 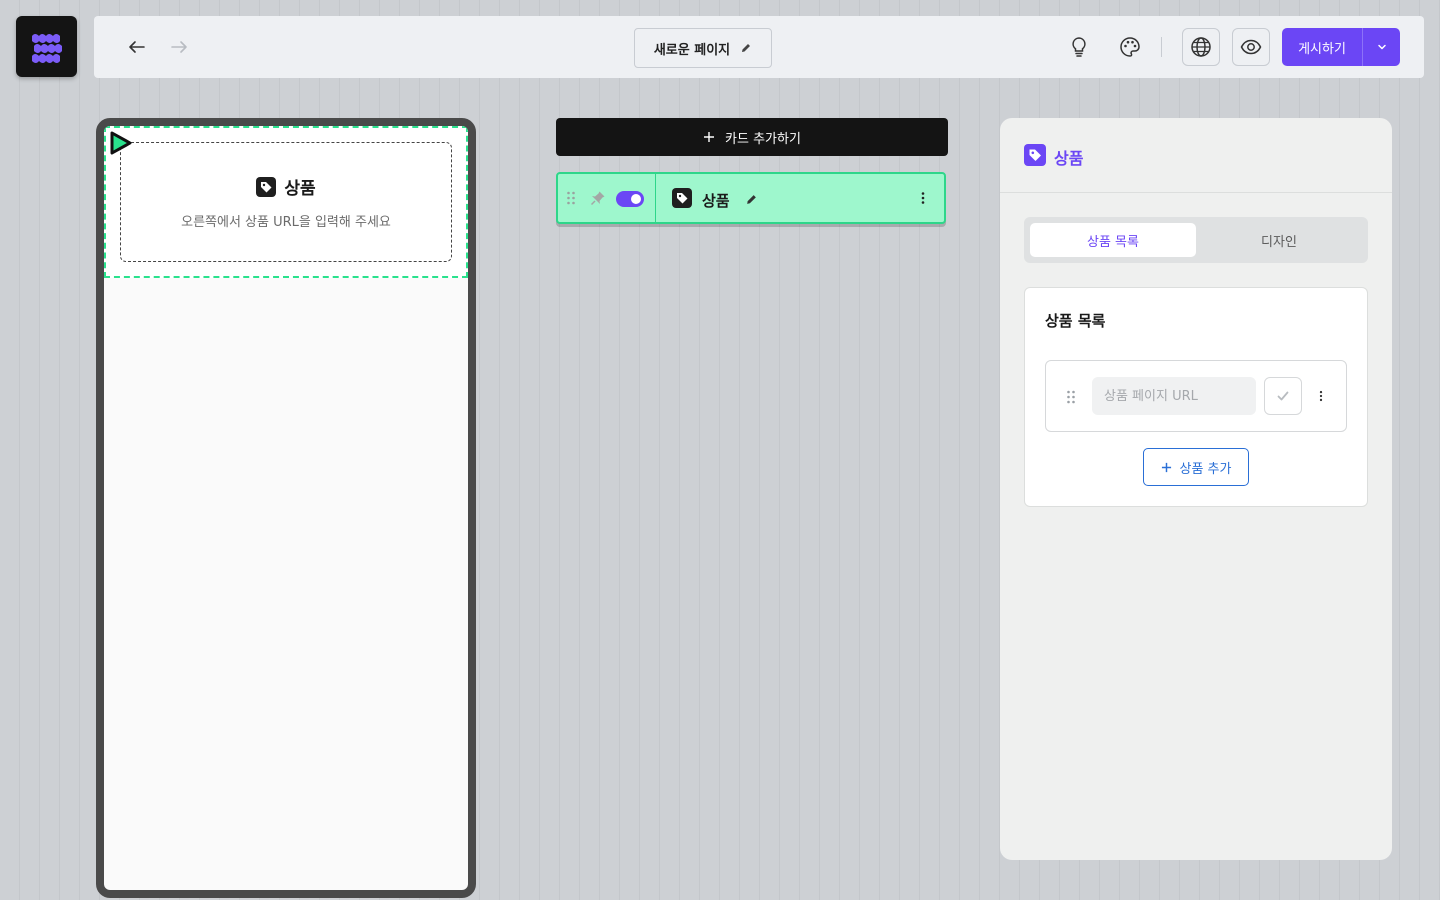 I want to click on preview-button, so click(x=1251, y=47).